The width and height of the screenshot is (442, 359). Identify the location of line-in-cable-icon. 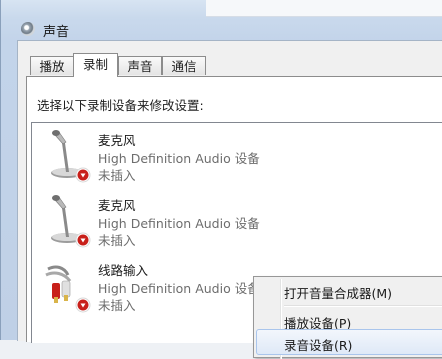
(68, 289).